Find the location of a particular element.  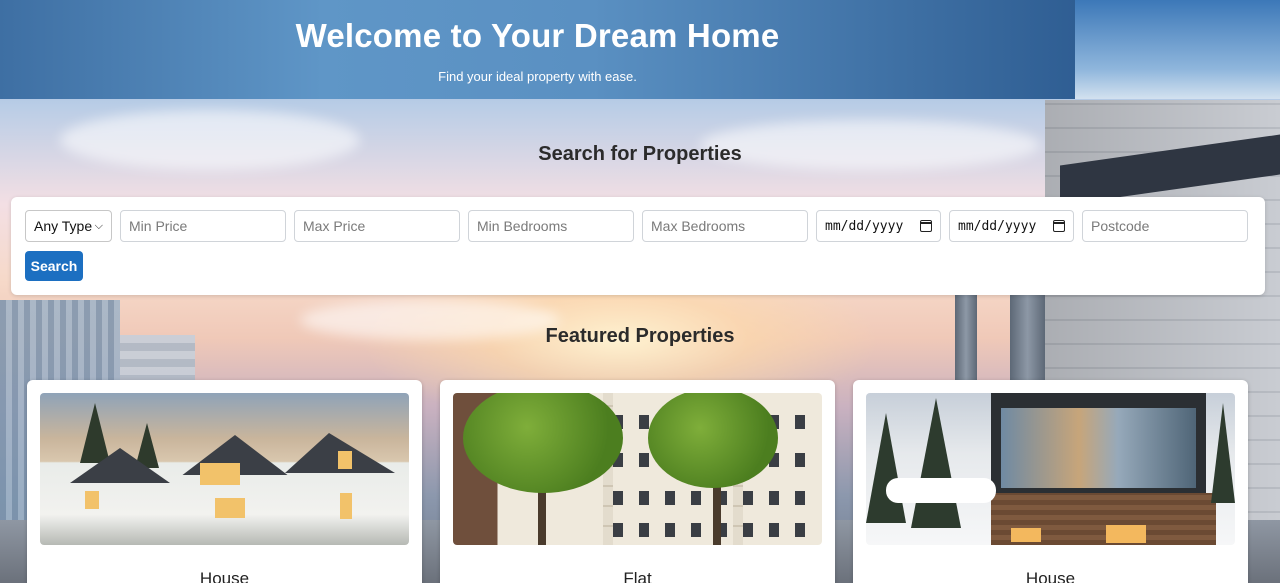

min-bedrooms-placeholder: Min Bedrooms is located at coordinates (522, 226).